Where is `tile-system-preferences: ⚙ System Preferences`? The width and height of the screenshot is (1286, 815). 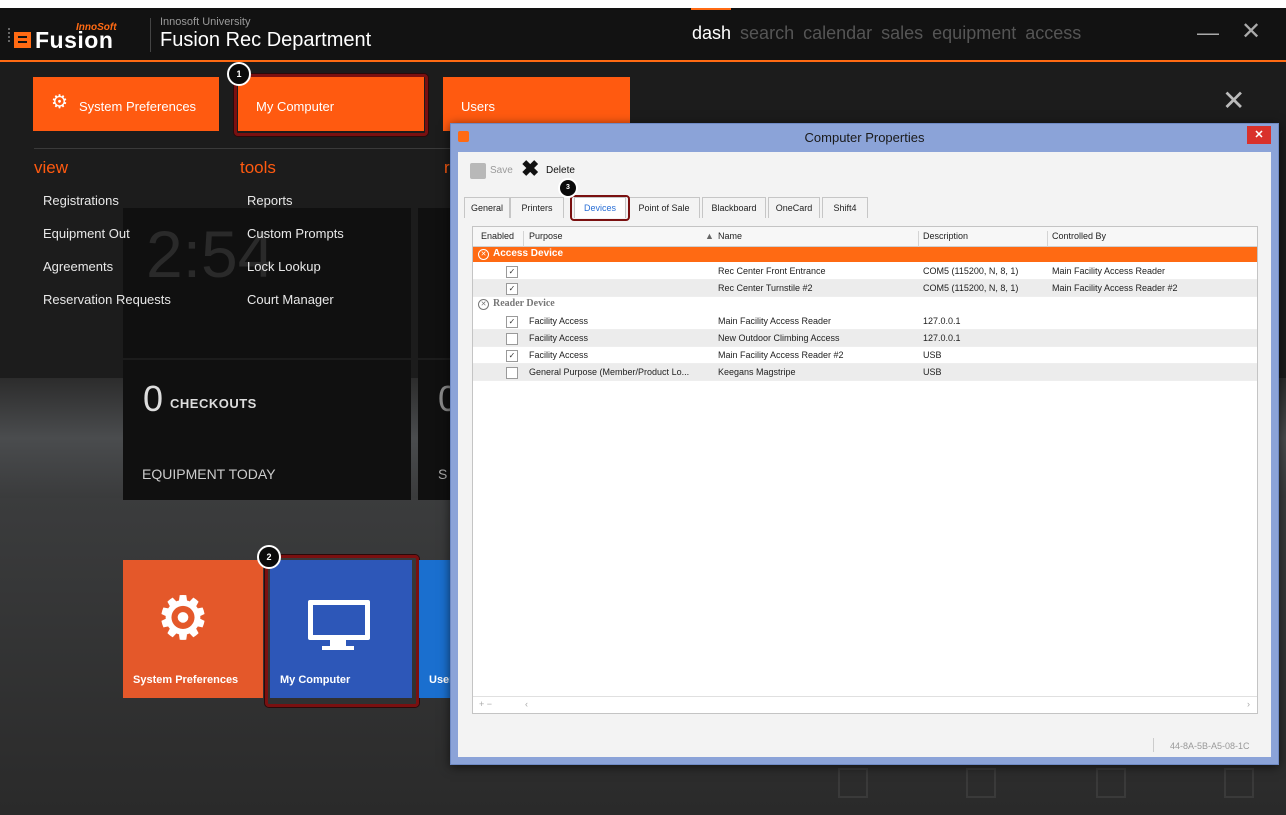
tile-system-preferences: ⚙ System Preferences is located at coordinates (193, 629).